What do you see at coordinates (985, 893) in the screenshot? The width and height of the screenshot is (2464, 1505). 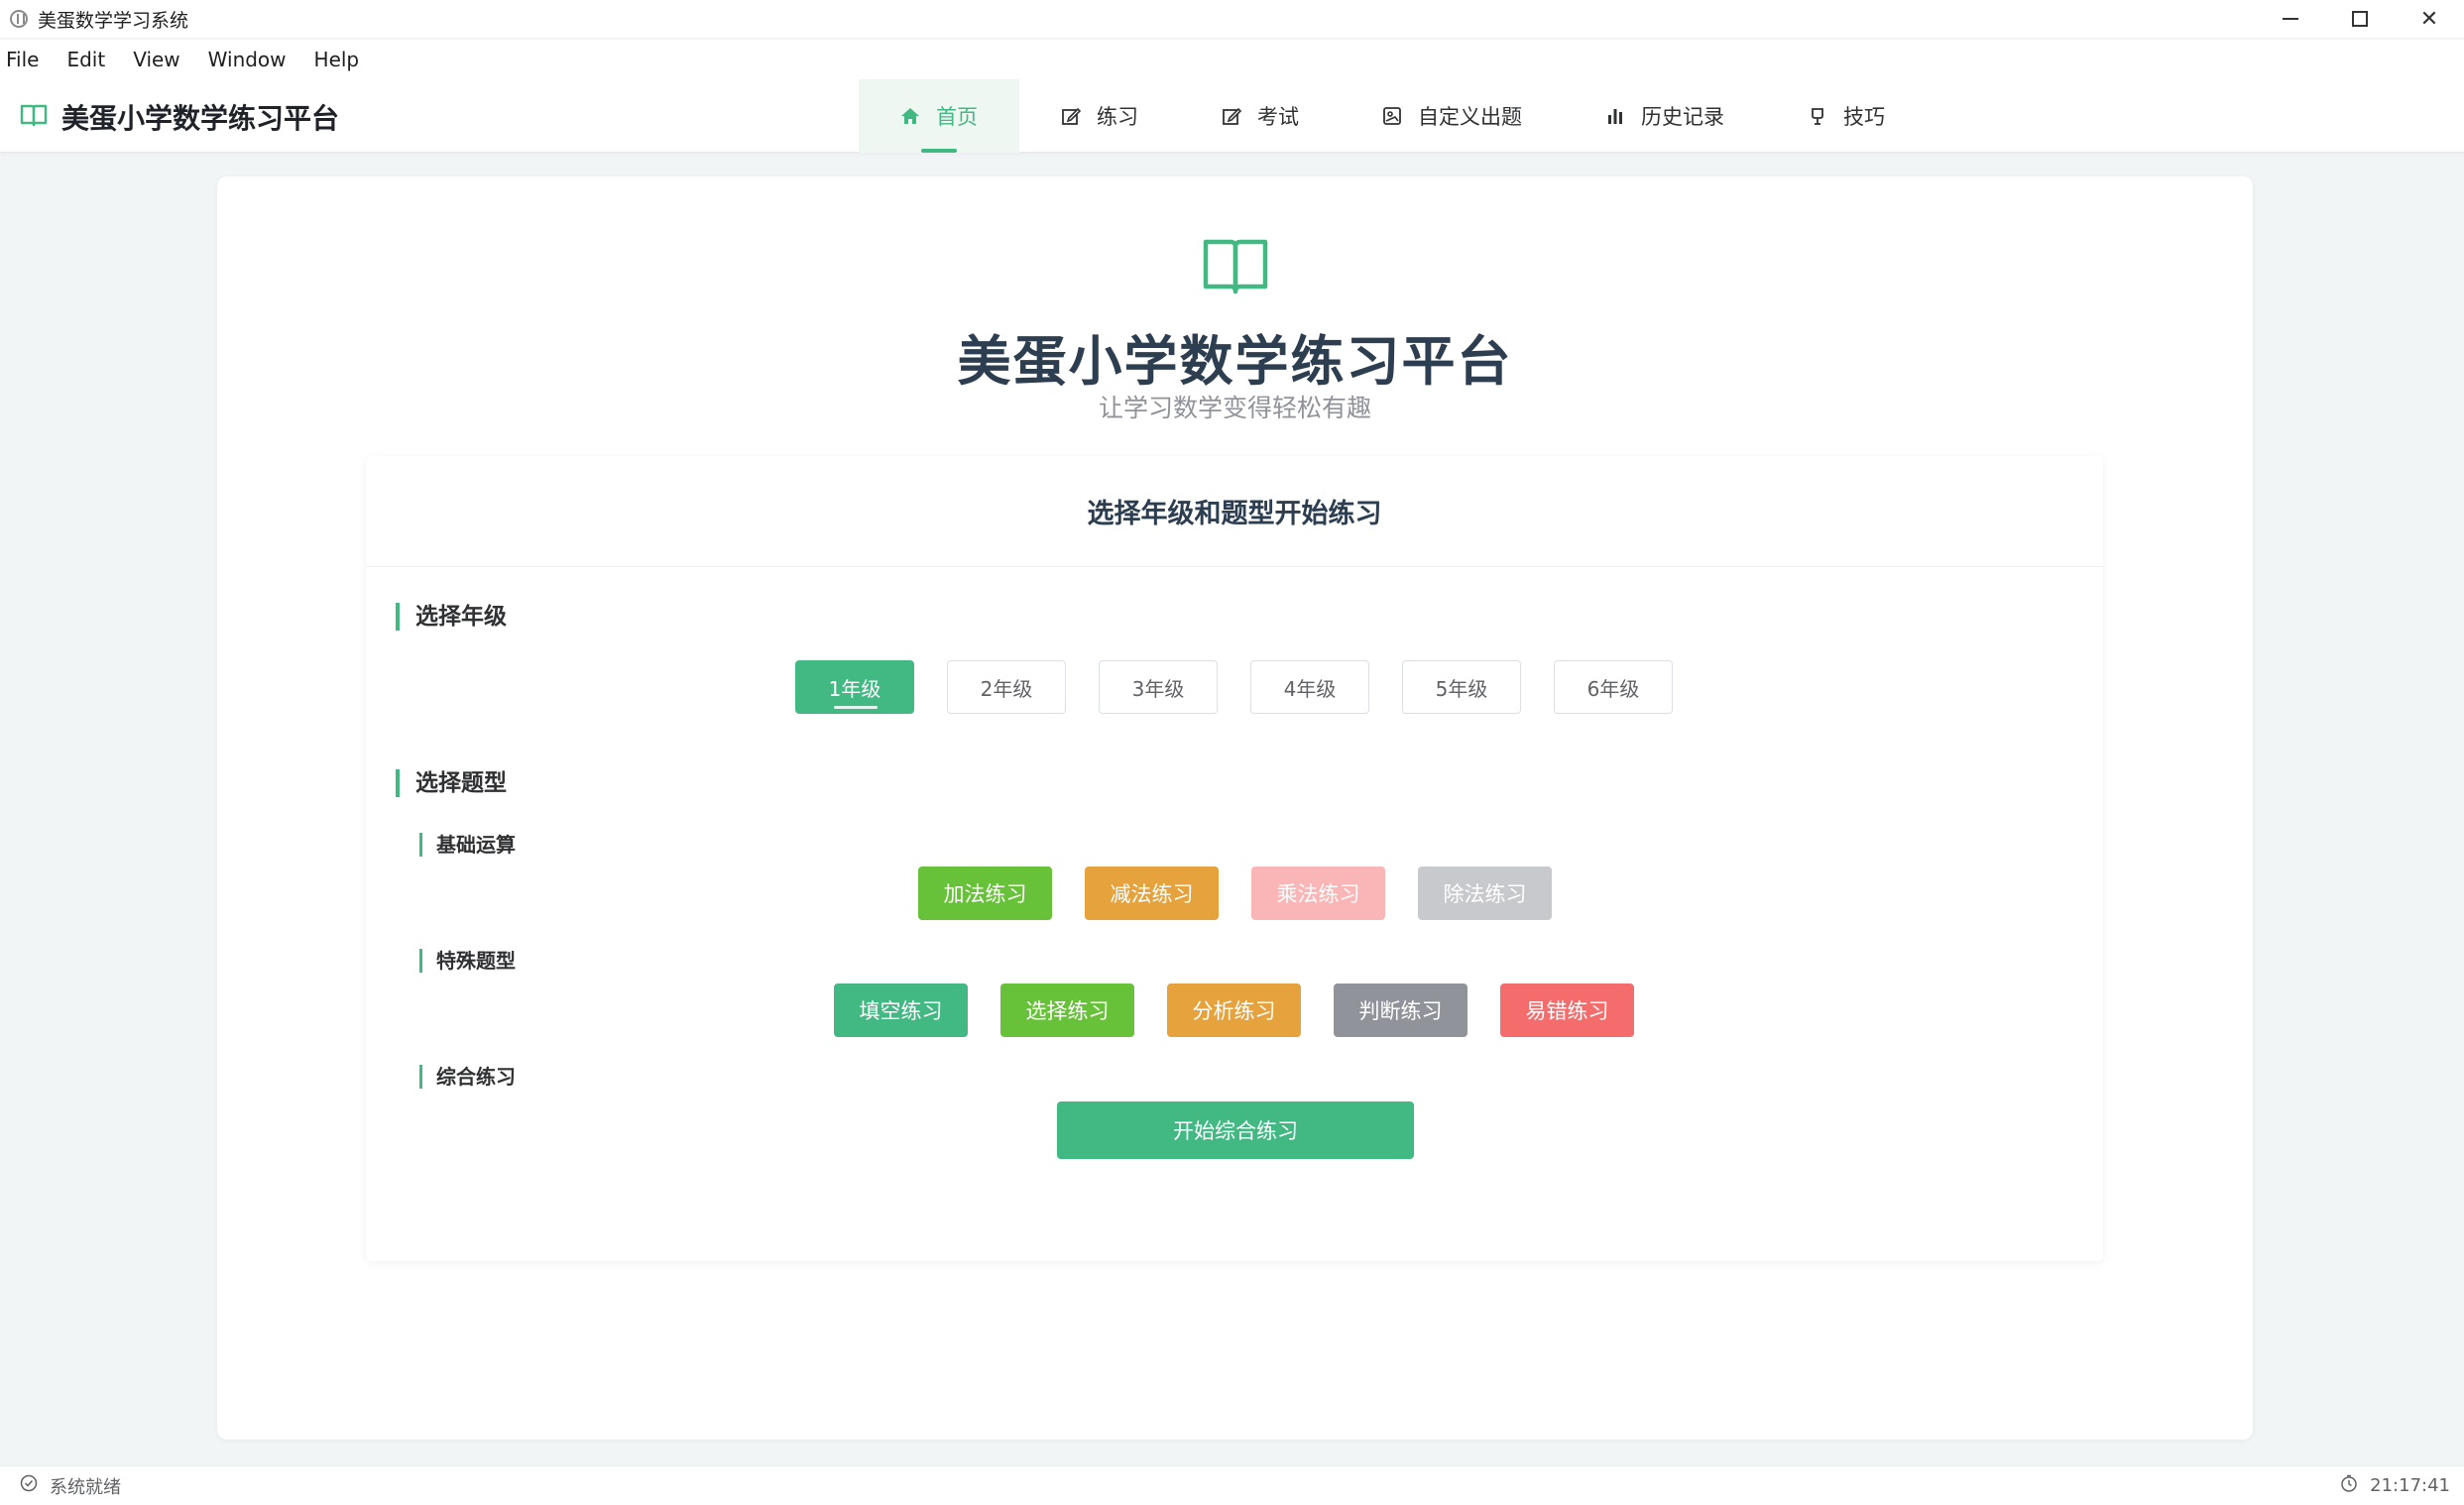 I see `addition-practice-button: 加法练习` at bounding box center [985, 893].